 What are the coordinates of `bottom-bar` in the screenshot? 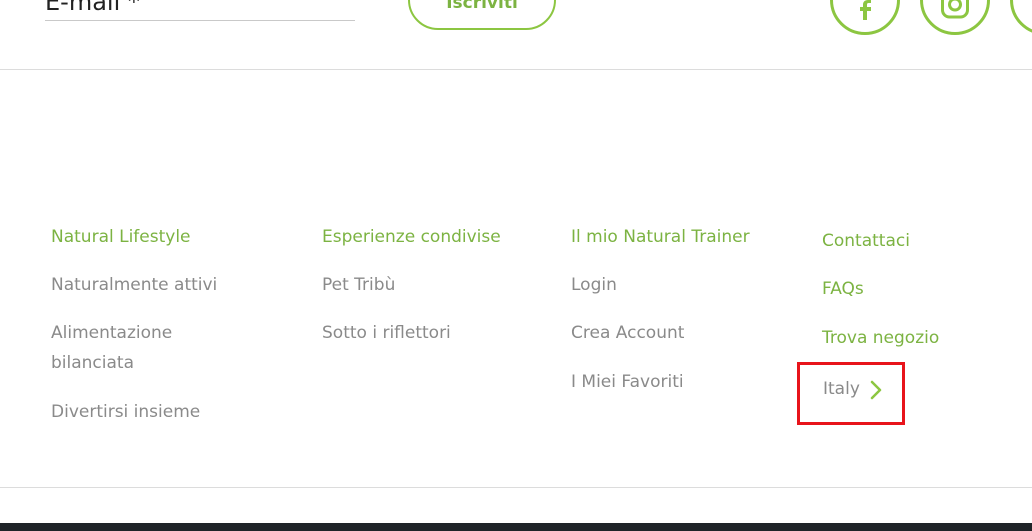 It's located at (516, 527).